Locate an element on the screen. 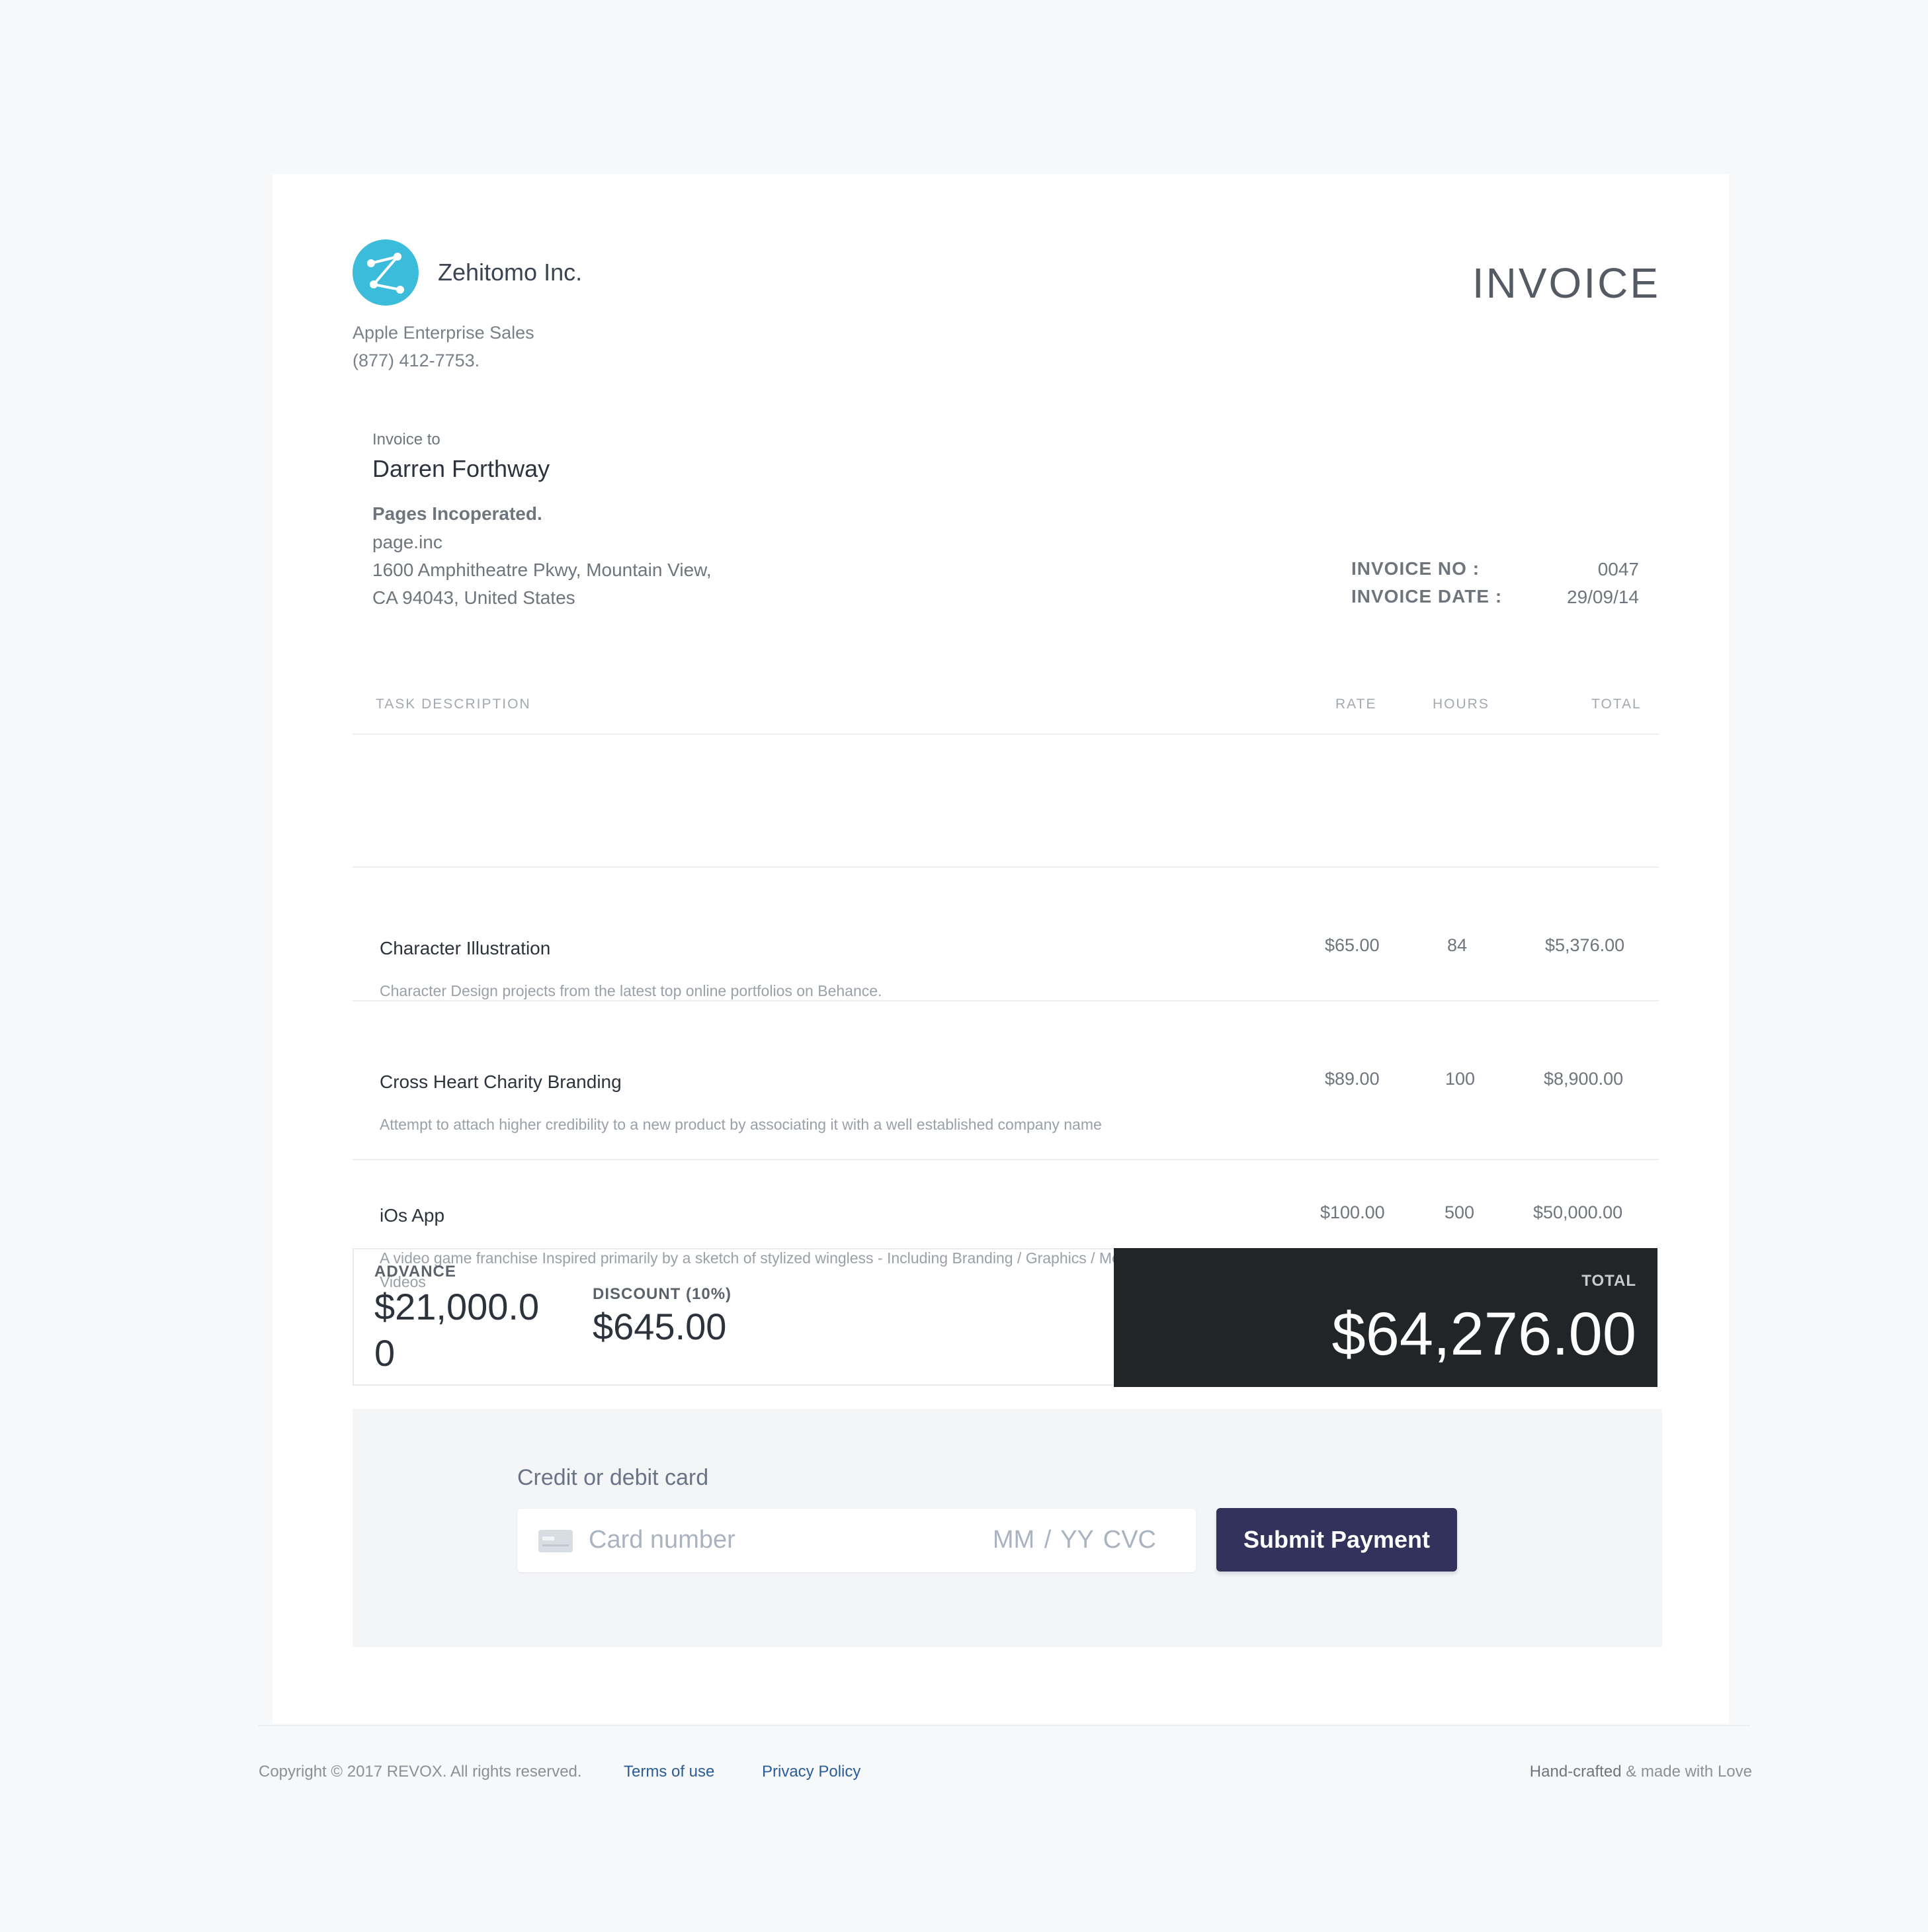 The width and height of the screenshot is (1928, 1932). task-hours: 84 is located at coordinates (1457, 945).